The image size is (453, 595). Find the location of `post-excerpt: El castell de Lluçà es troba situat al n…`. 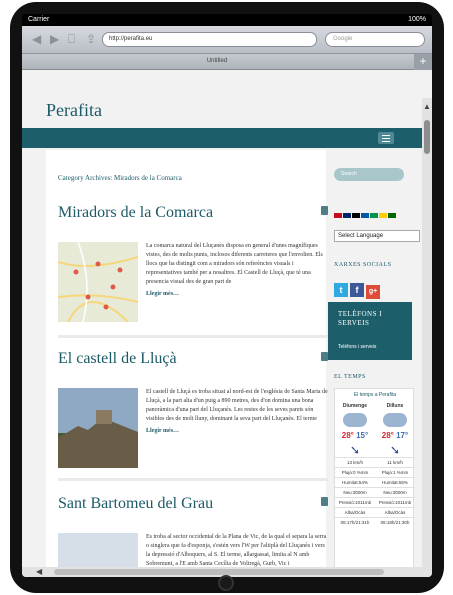

post-excerpt: El castell de Lluçà es troba situat al n… is located at coordinates (237, 412).